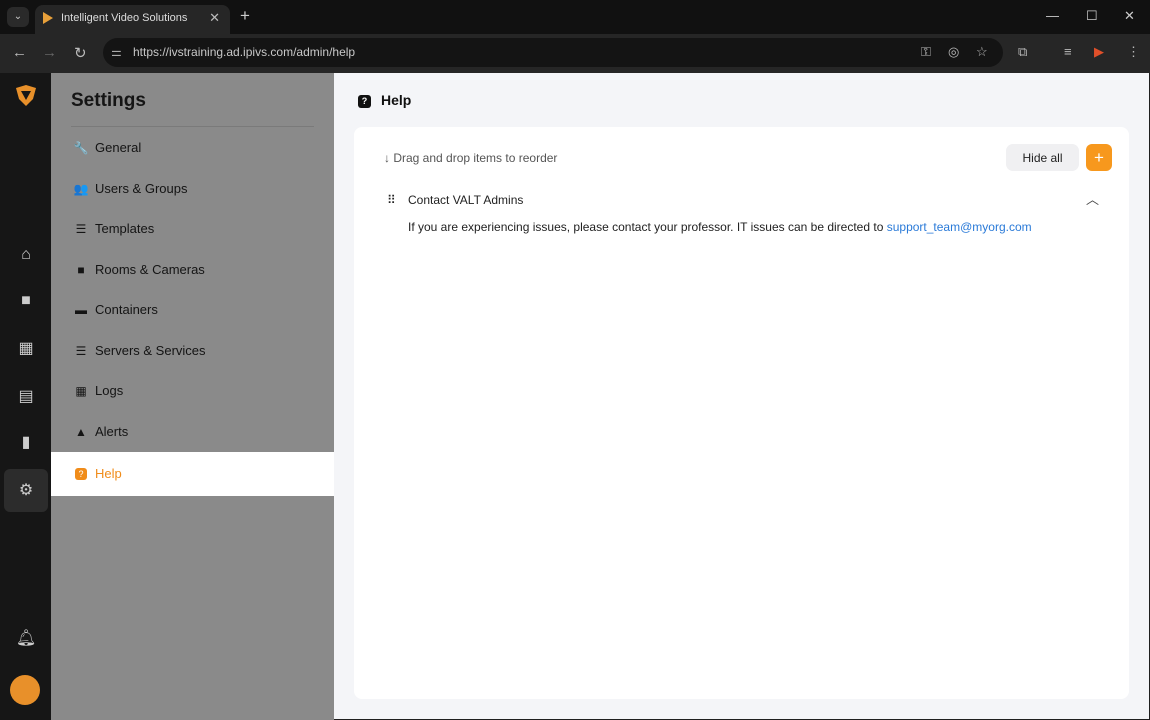 The width and height of the screenshot is (1150, 720). Describe the element at coordinates (1052, 15) in the screenshot. I see `minimize-button: —` at that location.